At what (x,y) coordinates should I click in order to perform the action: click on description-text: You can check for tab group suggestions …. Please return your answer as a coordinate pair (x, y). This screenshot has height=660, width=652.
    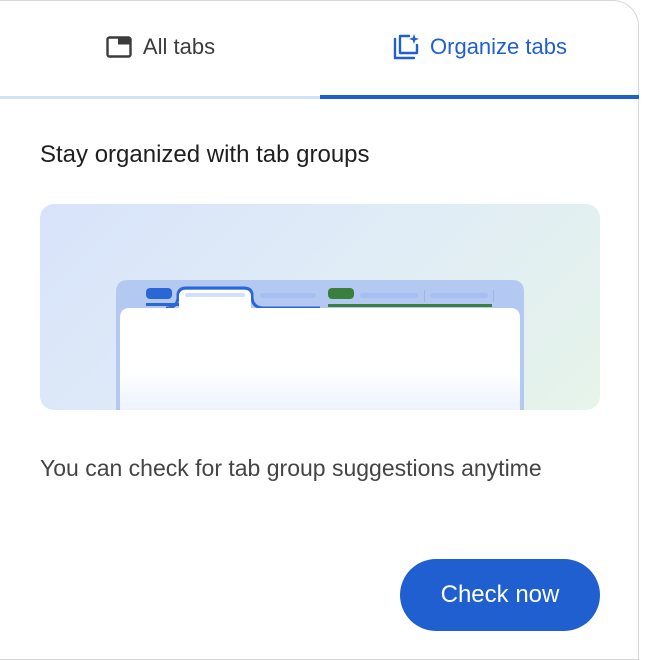
    Looking at the image, I should click on (291, 468).